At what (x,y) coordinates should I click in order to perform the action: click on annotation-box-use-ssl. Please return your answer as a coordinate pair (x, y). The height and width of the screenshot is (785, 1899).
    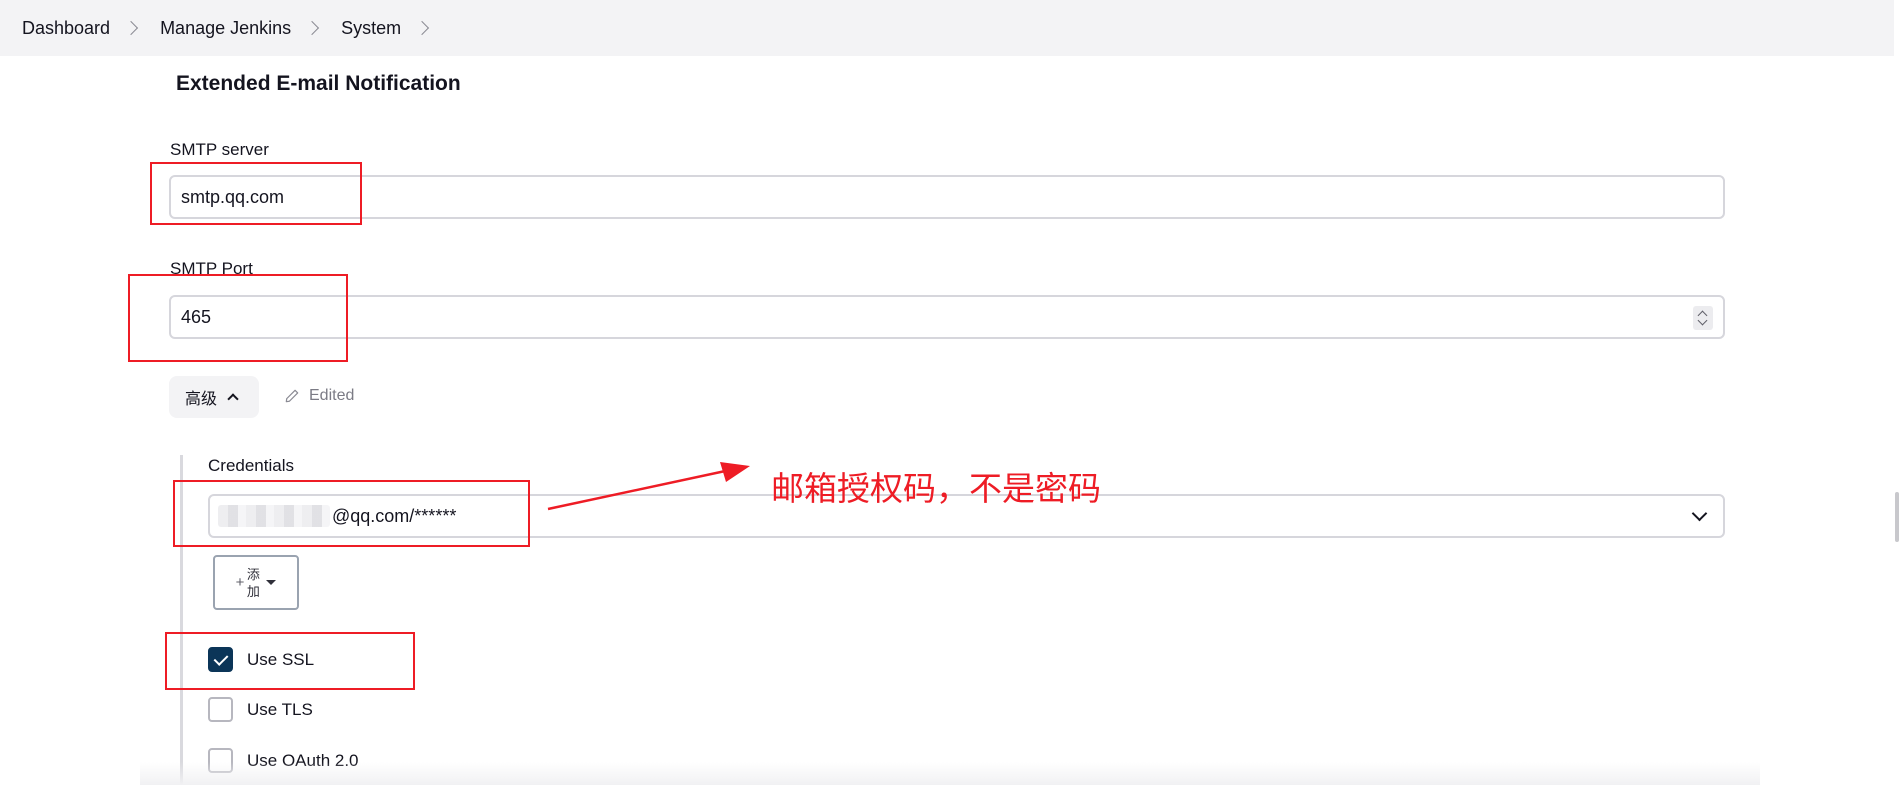
    Looking at the image, I should click on (290, 661).